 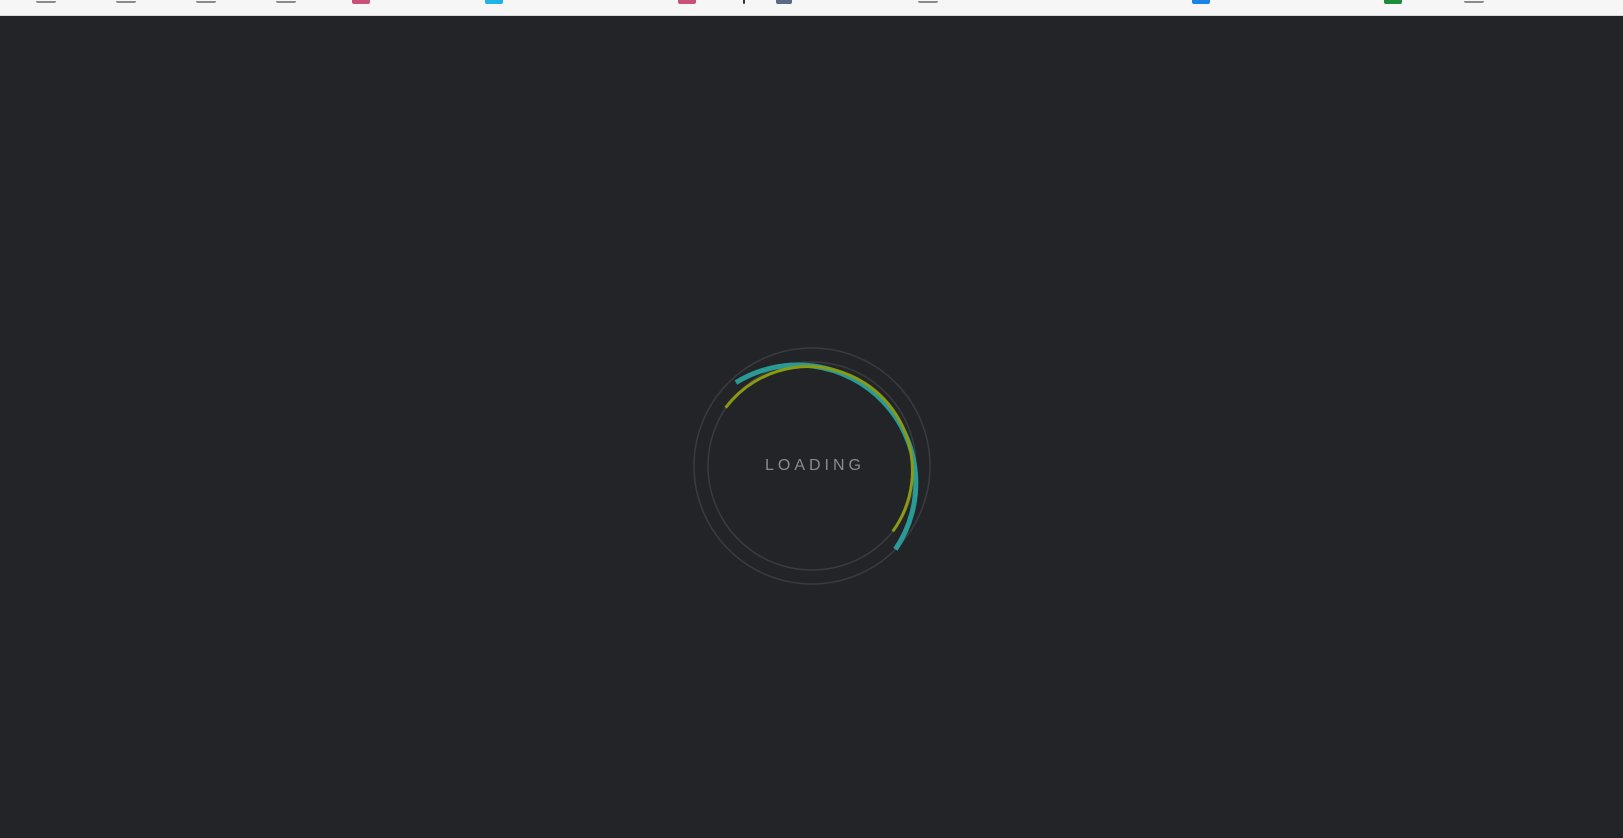 I want to click on bookmarks-bar, so click(x=811, y=8).